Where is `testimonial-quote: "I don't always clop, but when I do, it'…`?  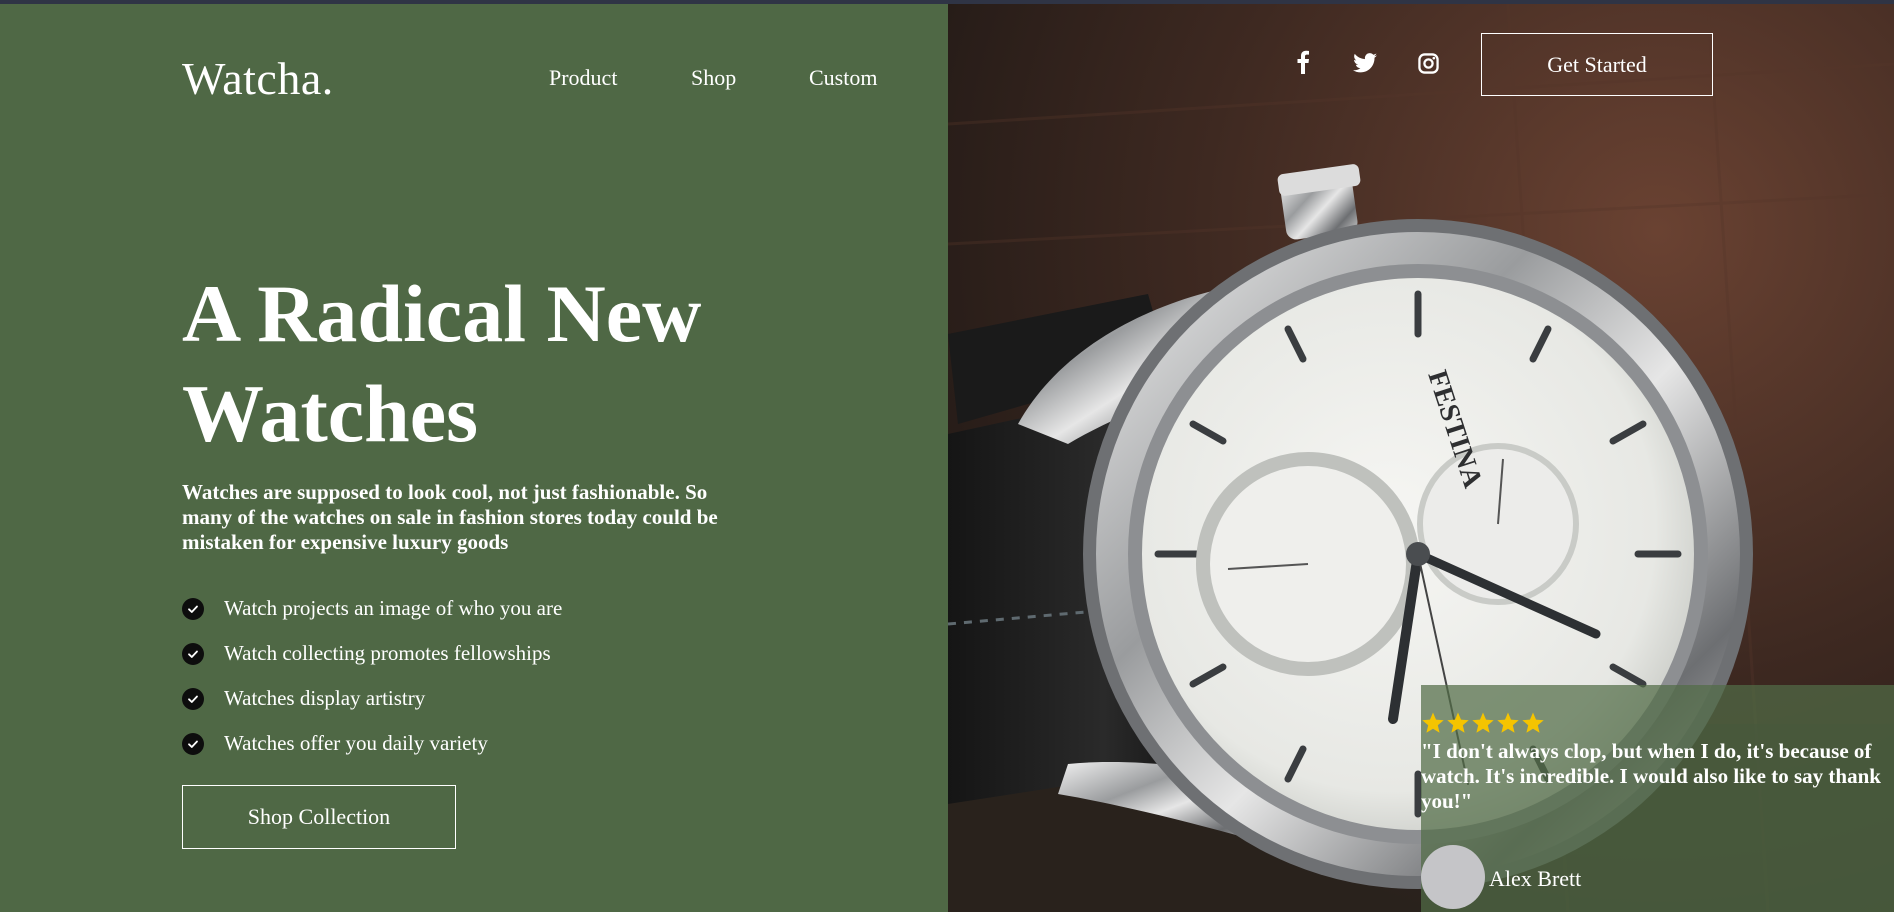
testimonial-quote: "I don't always clop, but when I do, it'… is located at coordinates (1651, 776).